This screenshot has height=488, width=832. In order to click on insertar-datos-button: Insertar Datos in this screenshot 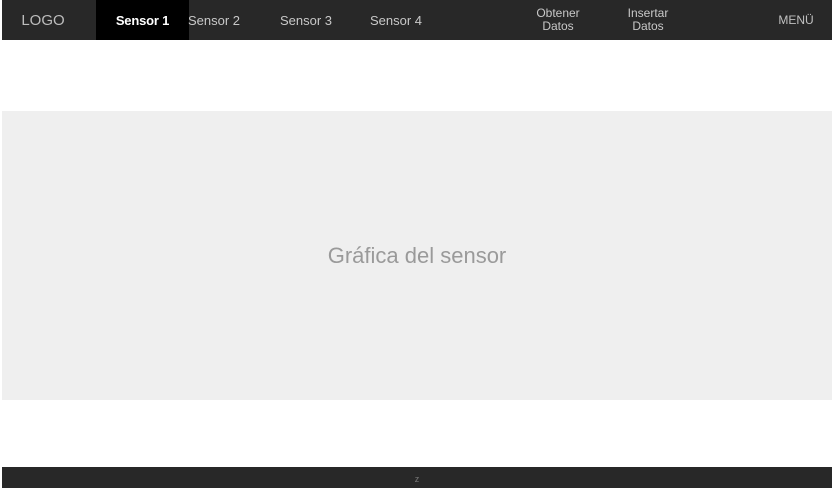, I will do `click(648, 20)`.